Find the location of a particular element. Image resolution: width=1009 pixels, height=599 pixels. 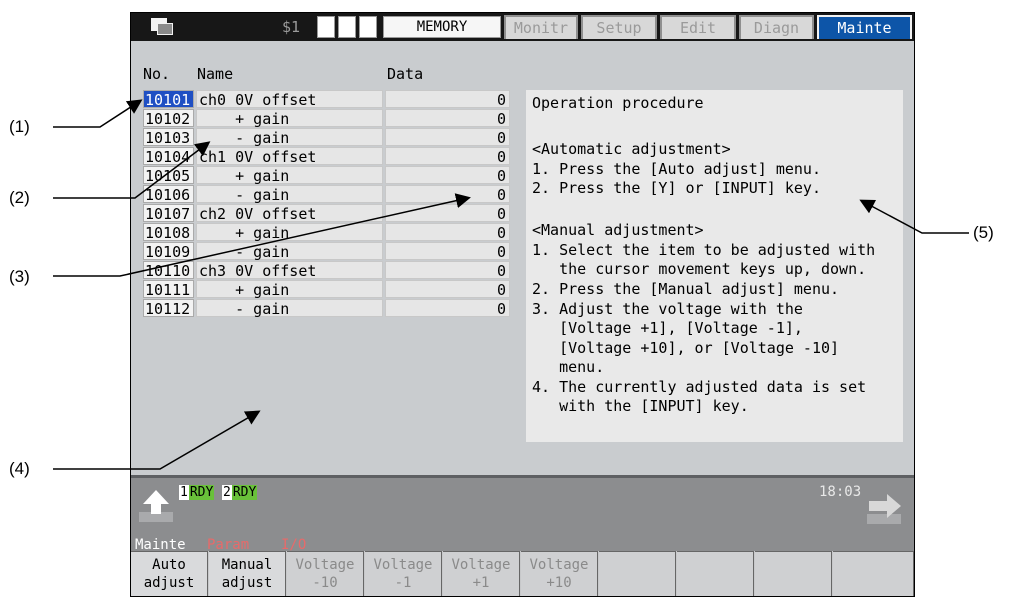

callout-3-leader is located at coordinates (262, 235).